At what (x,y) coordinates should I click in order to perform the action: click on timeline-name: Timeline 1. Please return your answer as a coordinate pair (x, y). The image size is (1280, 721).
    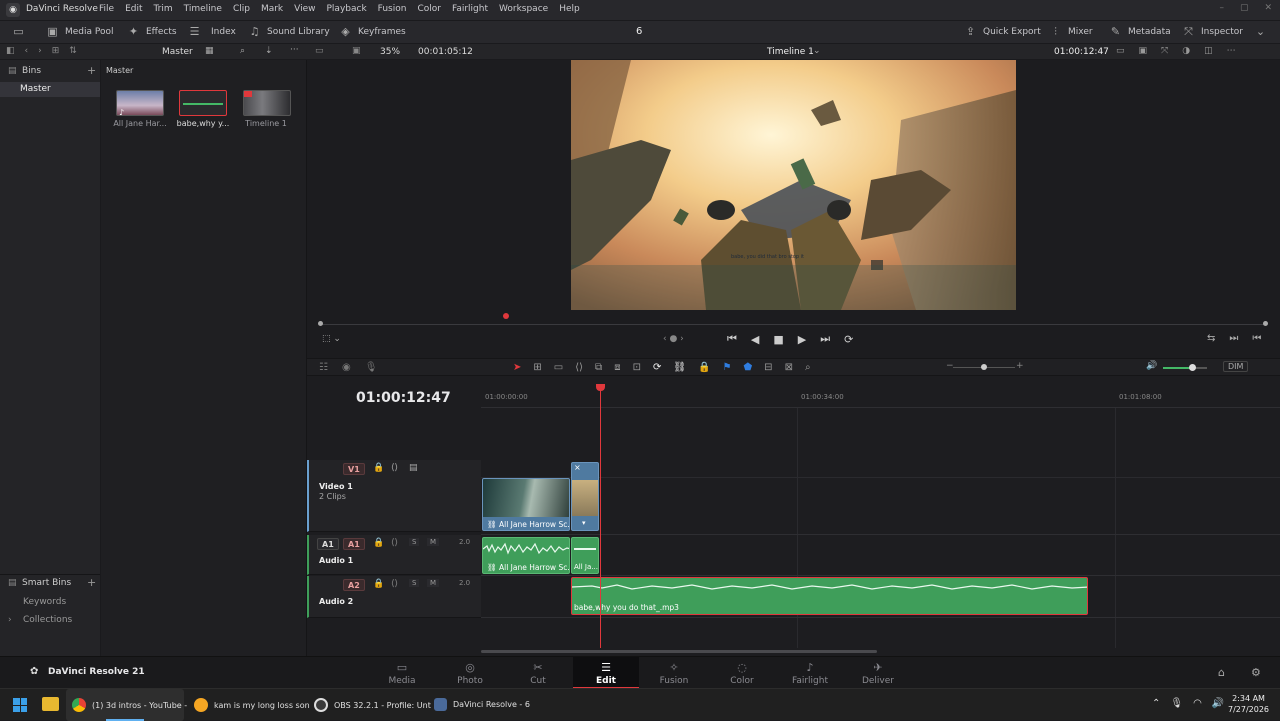
    Looking at the image, I should click on (790, 52).